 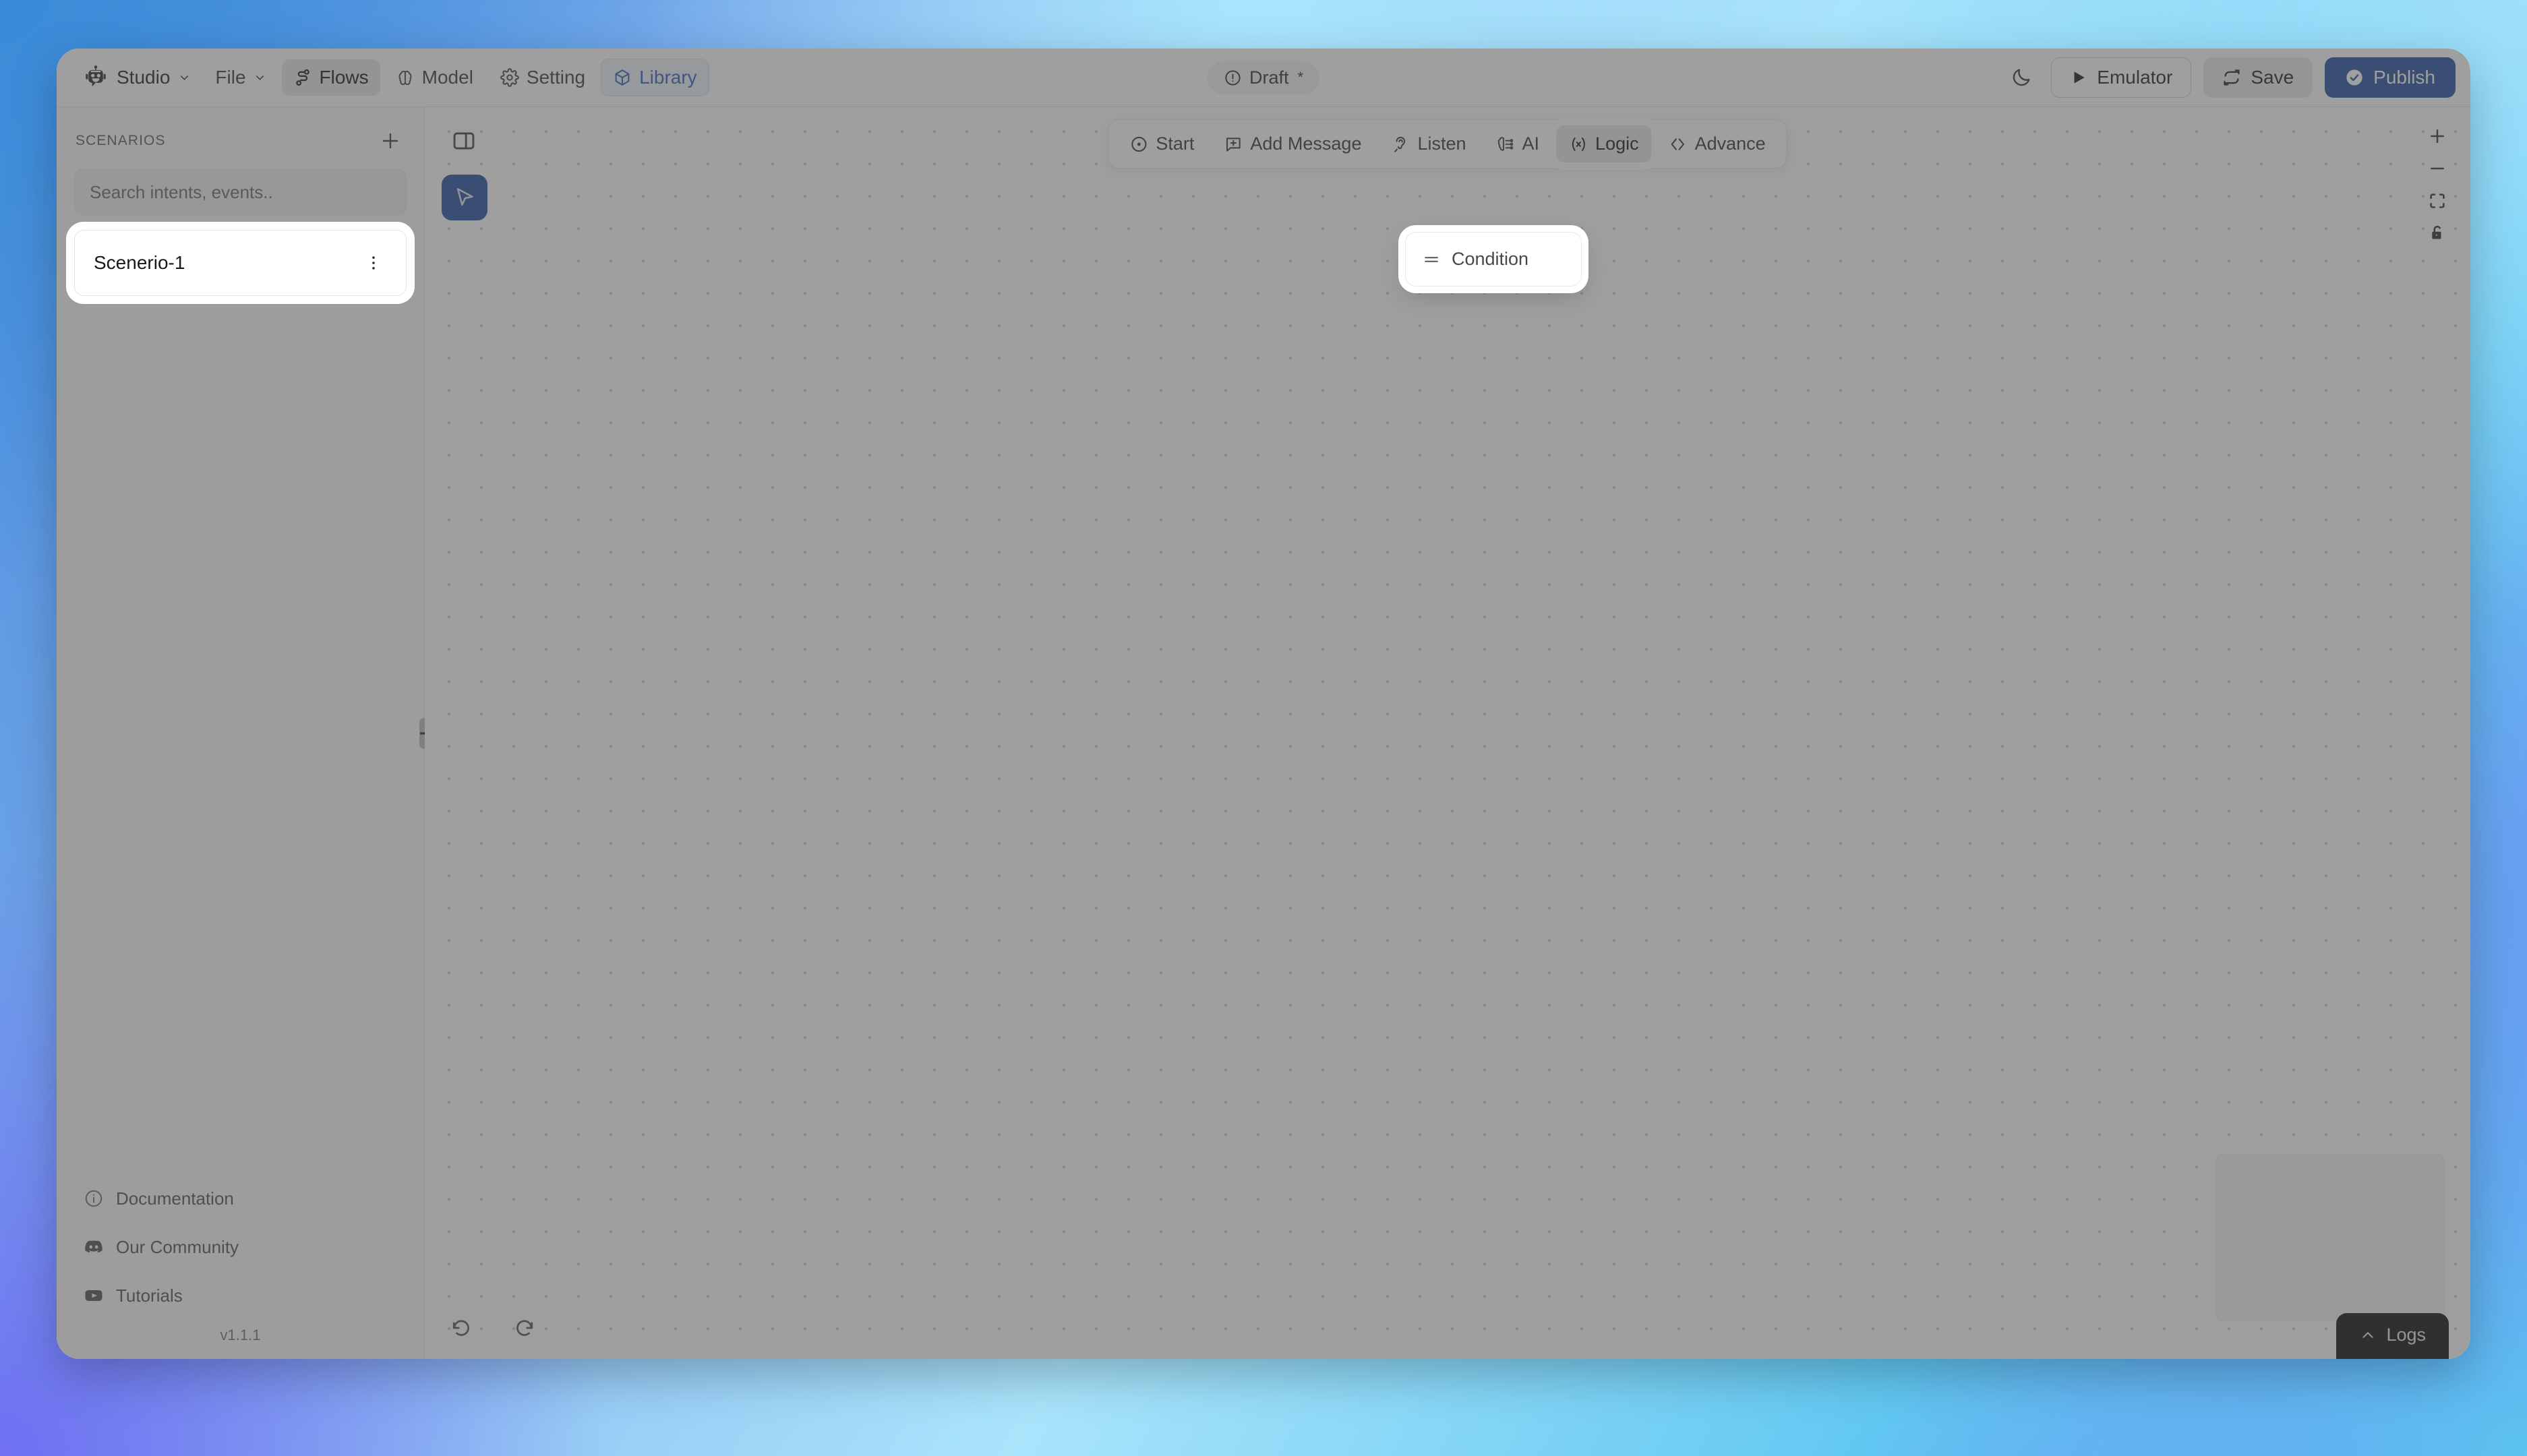 What do you see at coordinates (240, 1198) in the screenshot?
I see `sidebar-item-documentation: Documentation` at bounding box center [240, 1198].